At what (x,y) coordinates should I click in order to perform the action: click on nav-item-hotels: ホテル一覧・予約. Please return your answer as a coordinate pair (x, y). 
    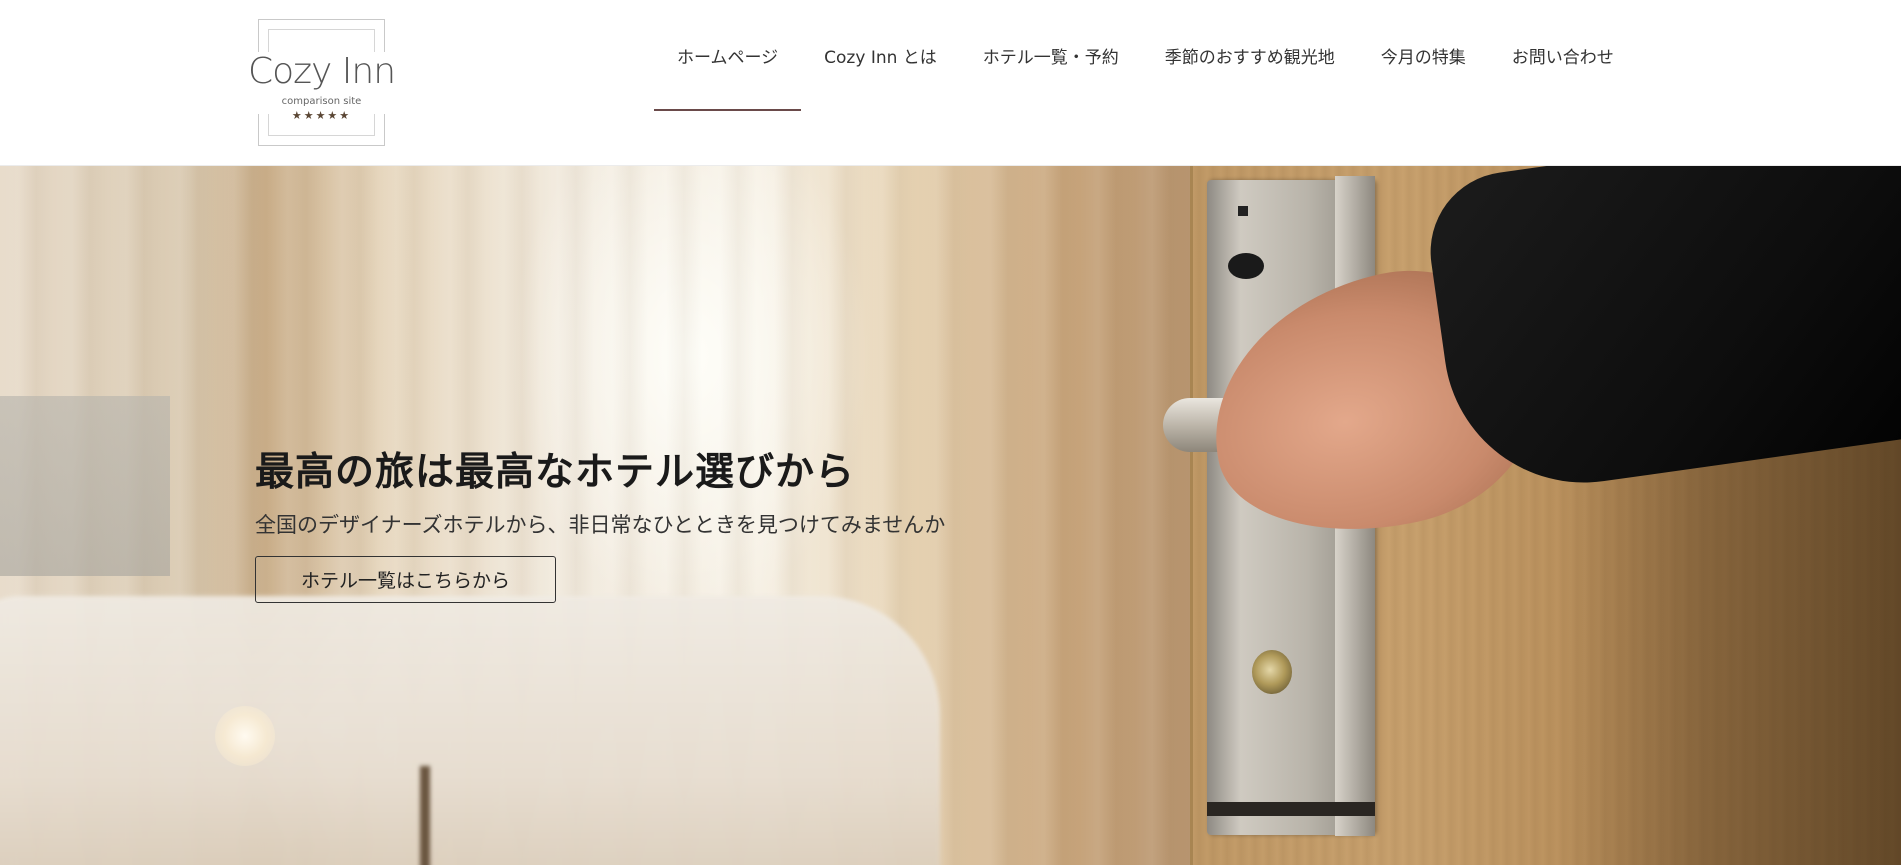
    Looking at the image, I should click on (1051, 55).